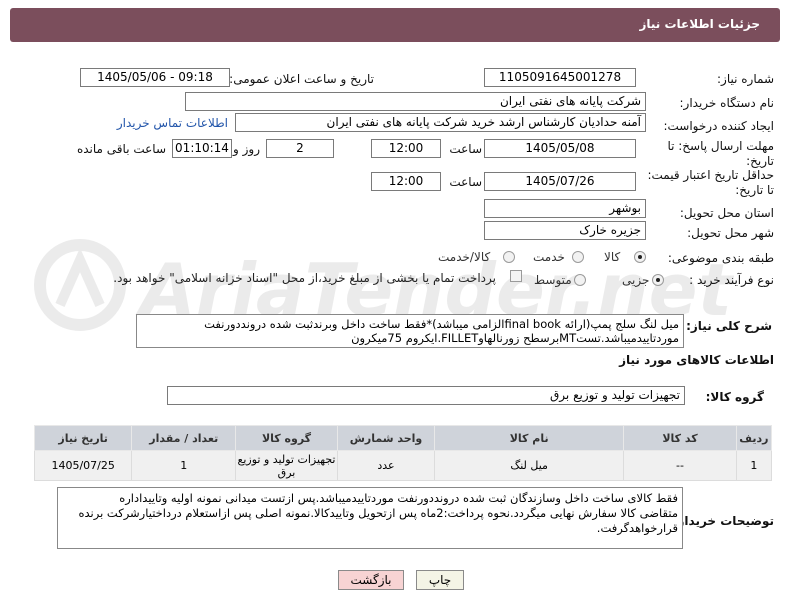 Image resolution: width=788 pixels, height=606 pixels. What do you see at coordinates (718, 126) in the screenshot?
I see `creator-label: ایجاد کننده درخواست:` at bounding box center [718, 126].